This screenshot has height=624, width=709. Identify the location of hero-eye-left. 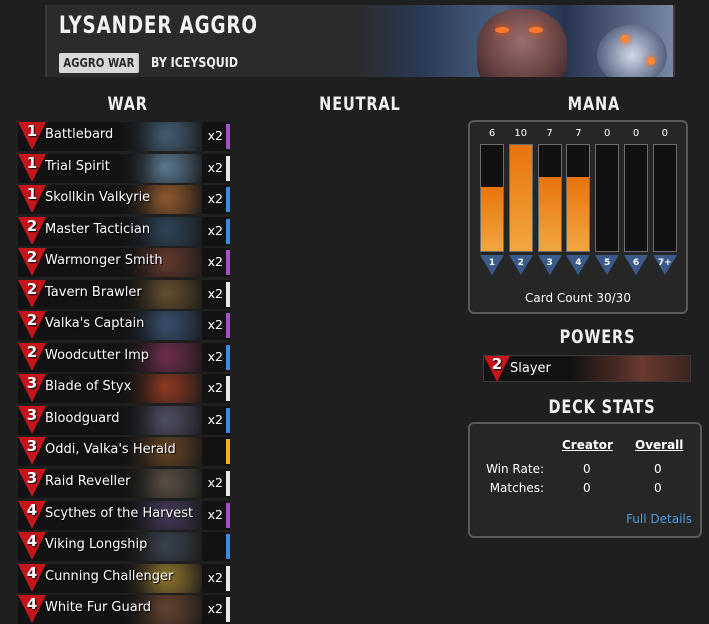
(502, 30).